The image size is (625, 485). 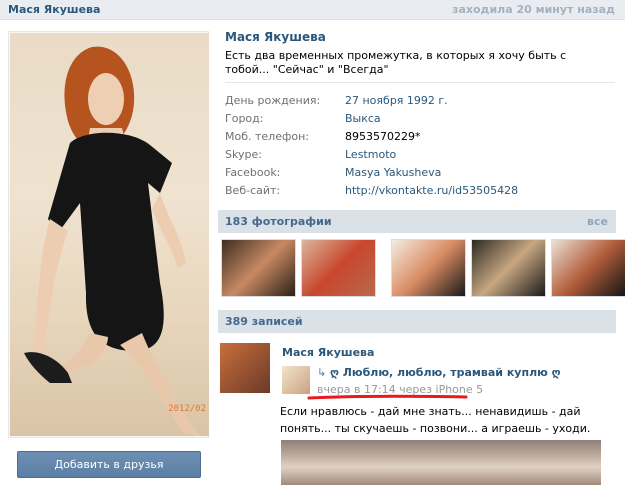 I want to click on field-label: День рождения:, so click(x=273, y=100).